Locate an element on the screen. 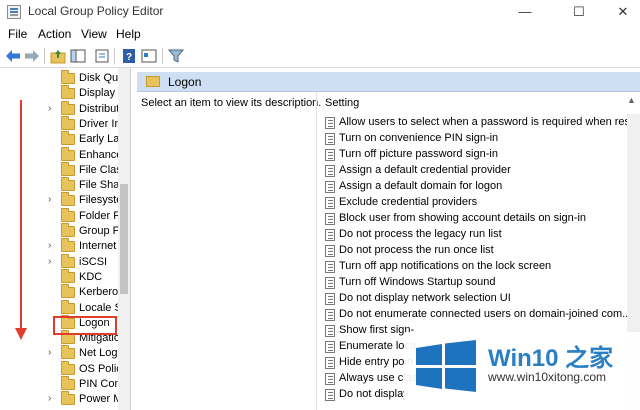  tree-item: Group P is located at coordinates (59, 231).